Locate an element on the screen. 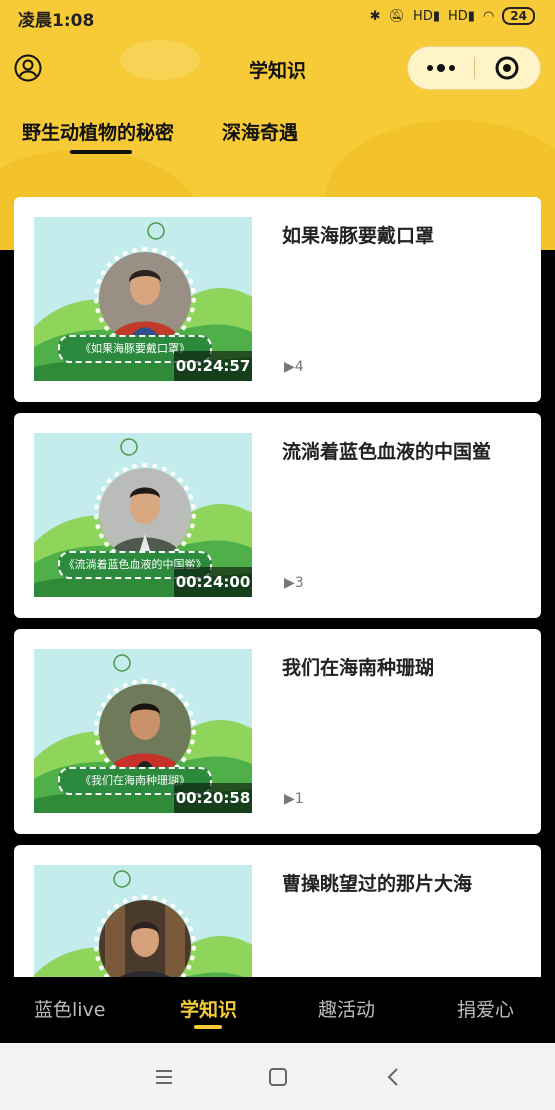  play-count: ▶1 is located at coordinates (294, 799).